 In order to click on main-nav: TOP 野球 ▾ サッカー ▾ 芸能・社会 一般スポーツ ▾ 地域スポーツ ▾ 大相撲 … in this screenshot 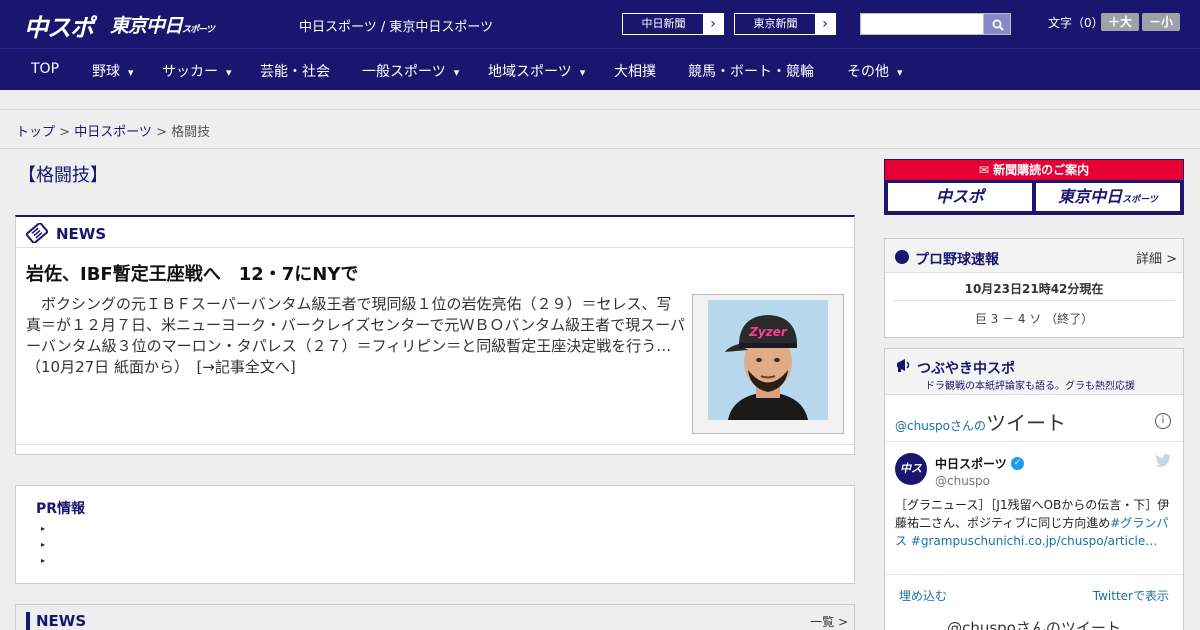, I will do `click(600, 69)`.